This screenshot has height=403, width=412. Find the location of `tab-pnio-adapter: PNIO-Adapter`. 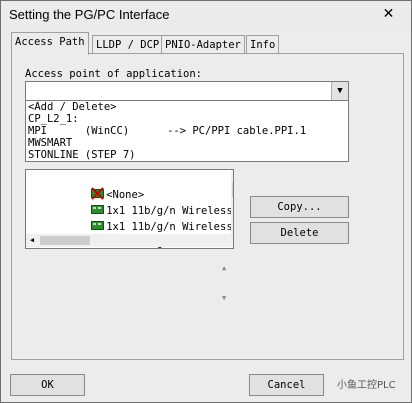

tab-pnio-adapter: PNIO-Adapter is located at coordinates (203, 44).